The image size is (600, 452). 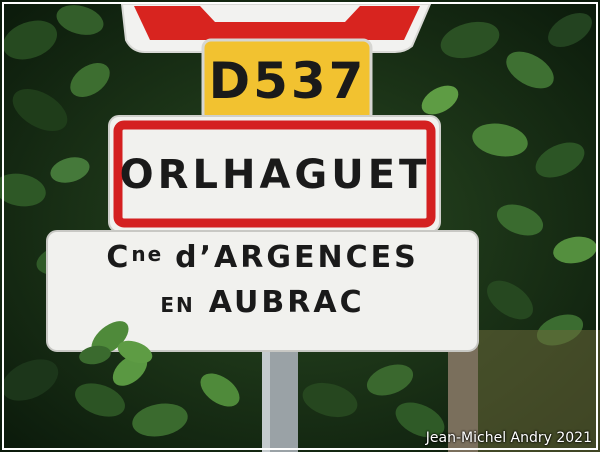 What do you see at coordinates (119, 257) in the screenshot?
I see `commune-prefix: C` at bounding box center [119, 257].